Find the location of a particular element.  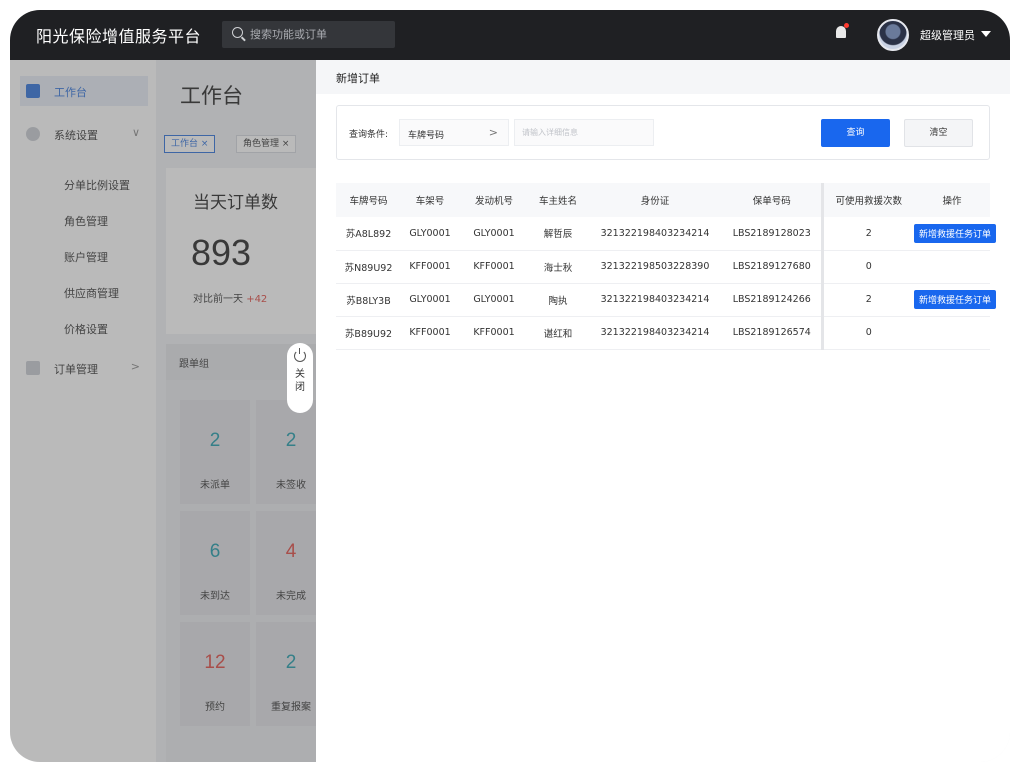

stat-card: 6 未到达 is located at coordinates (215, 563).